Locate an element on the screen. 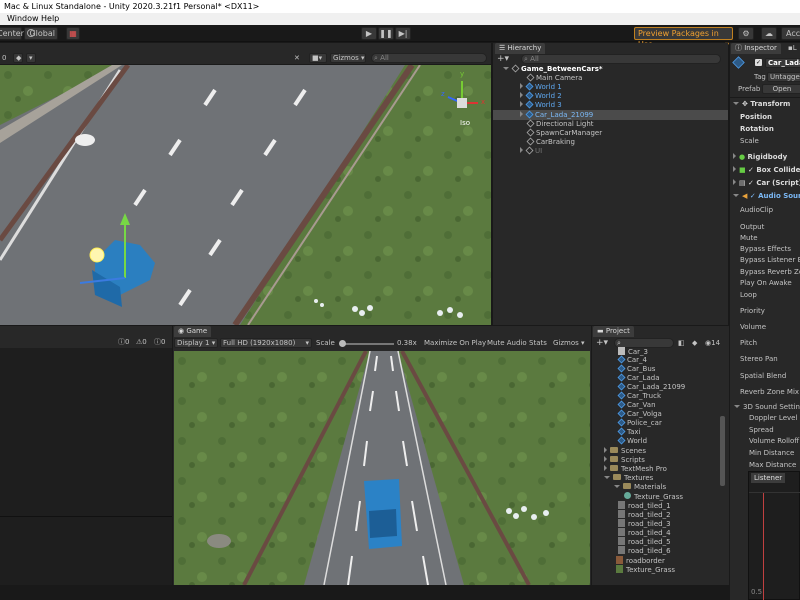 The height and width of the screenshot is (600, 800). hierarchy-item-ui: UI is located at coordinates (531, 151).